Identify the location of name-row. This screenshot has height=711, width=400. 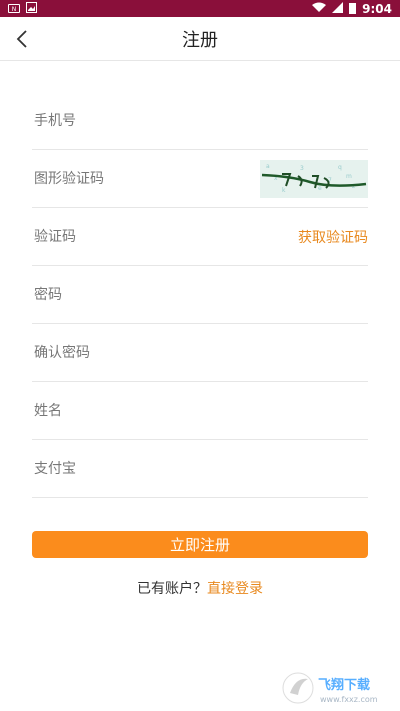
(200, 411).